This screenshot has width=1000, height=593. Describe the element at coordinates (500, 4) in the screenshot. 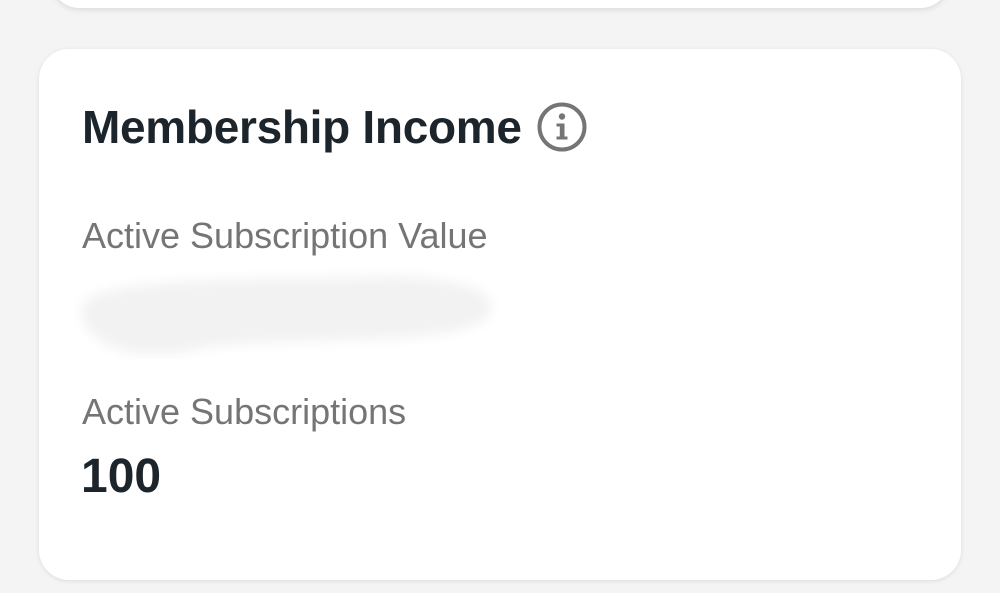

I see `previous-card-edge` at that location.